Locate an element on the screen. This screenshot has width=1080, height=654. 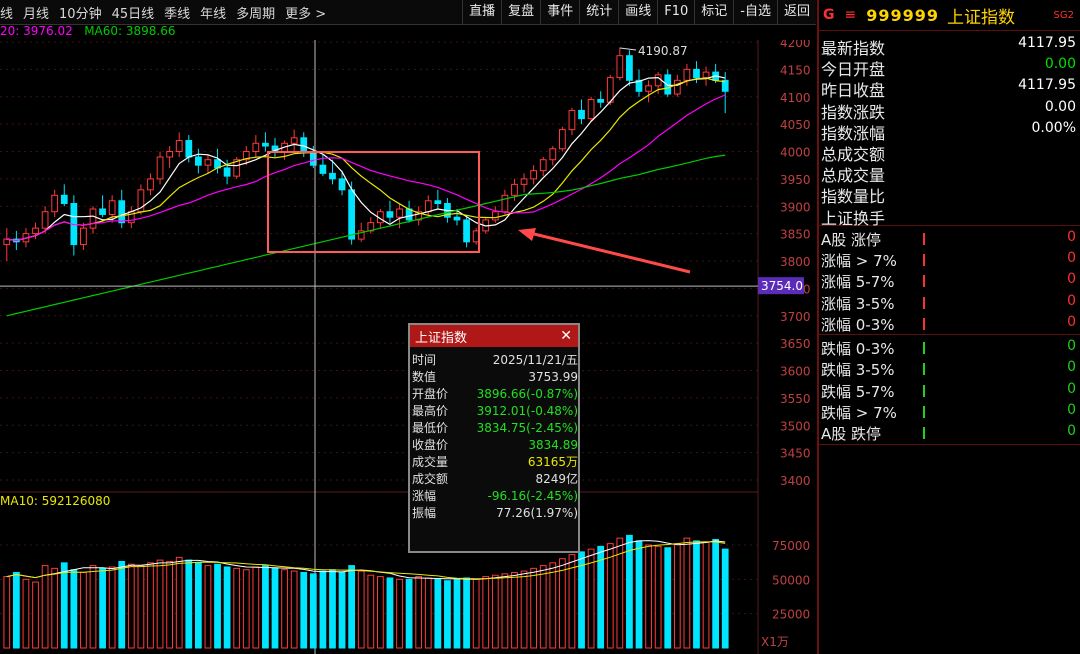
popup-value: 3753.99 is located at coordinates (553, 376).